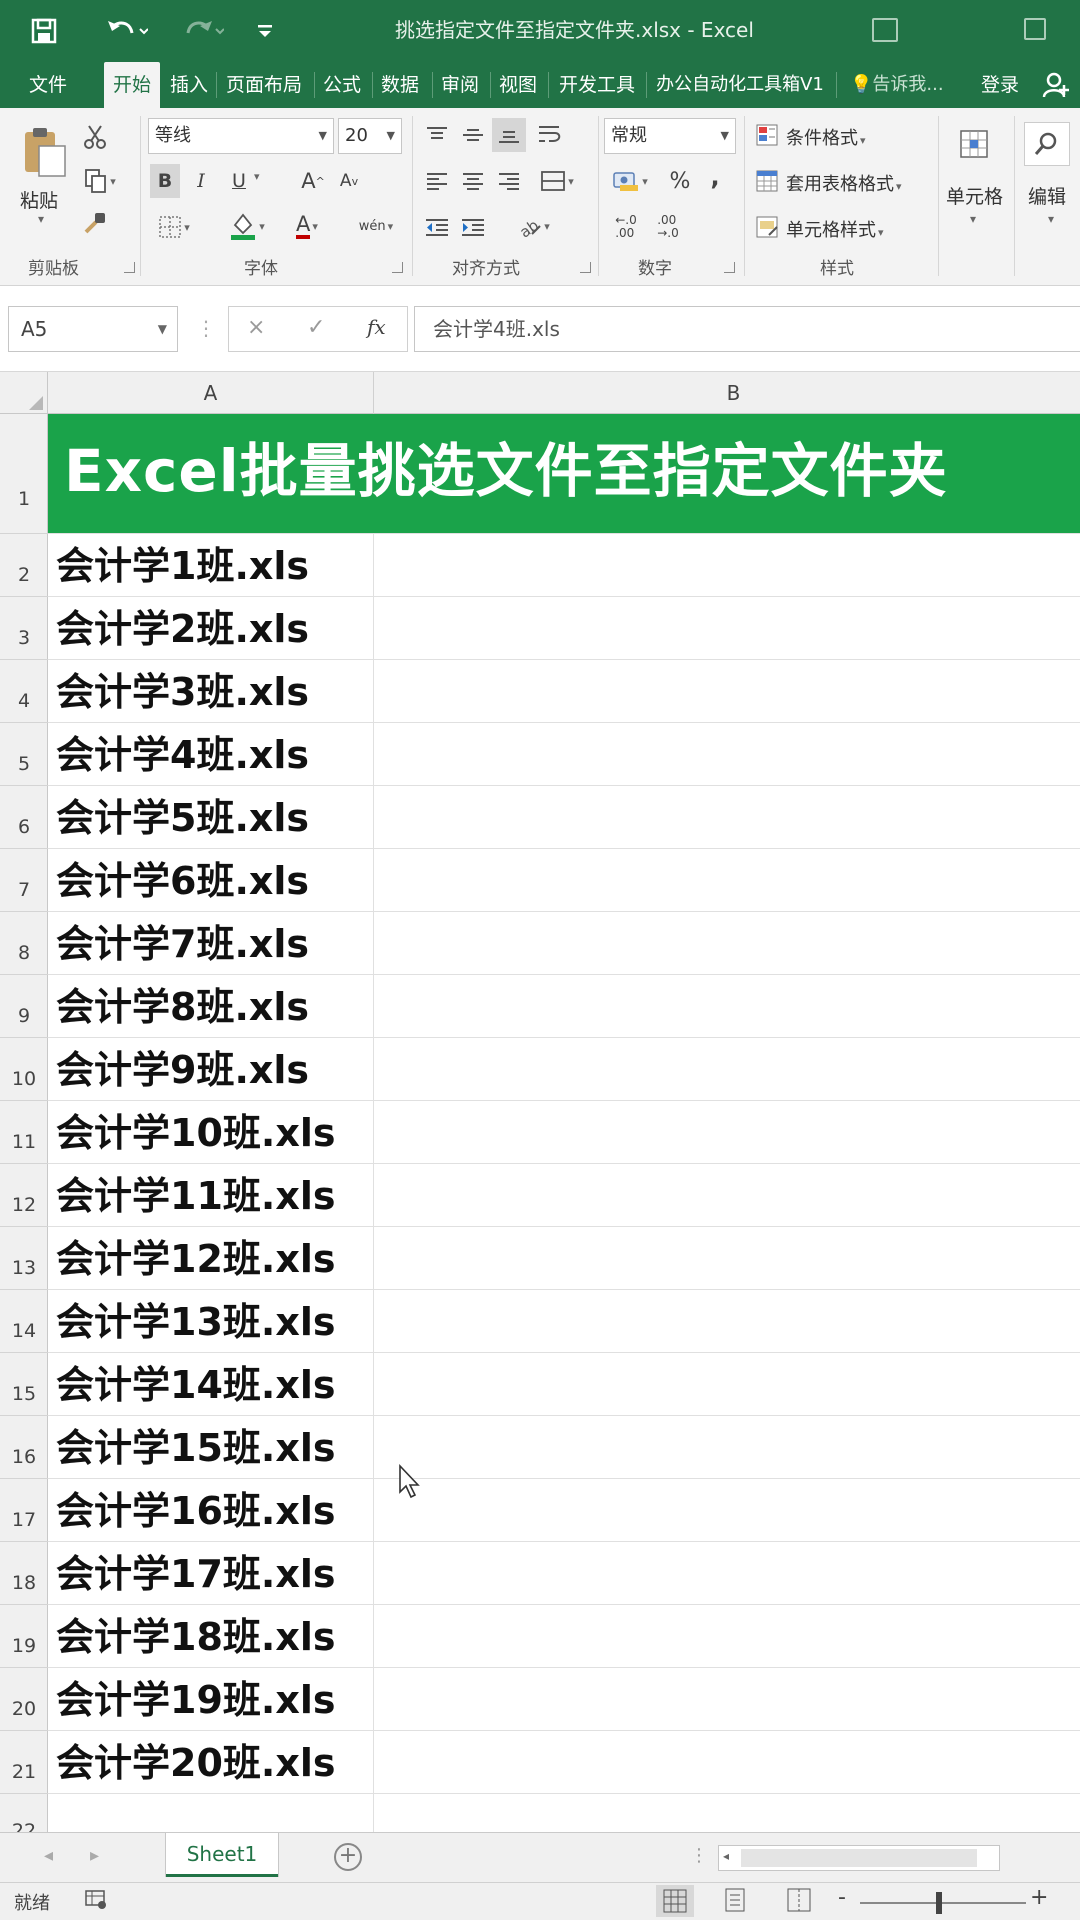 The width and height of the screenshot is (1080, 1920). Describe the element at coordinates (211, 1321) in the screenshot. I see `cell-a: 会计学13班.xls` at that location.